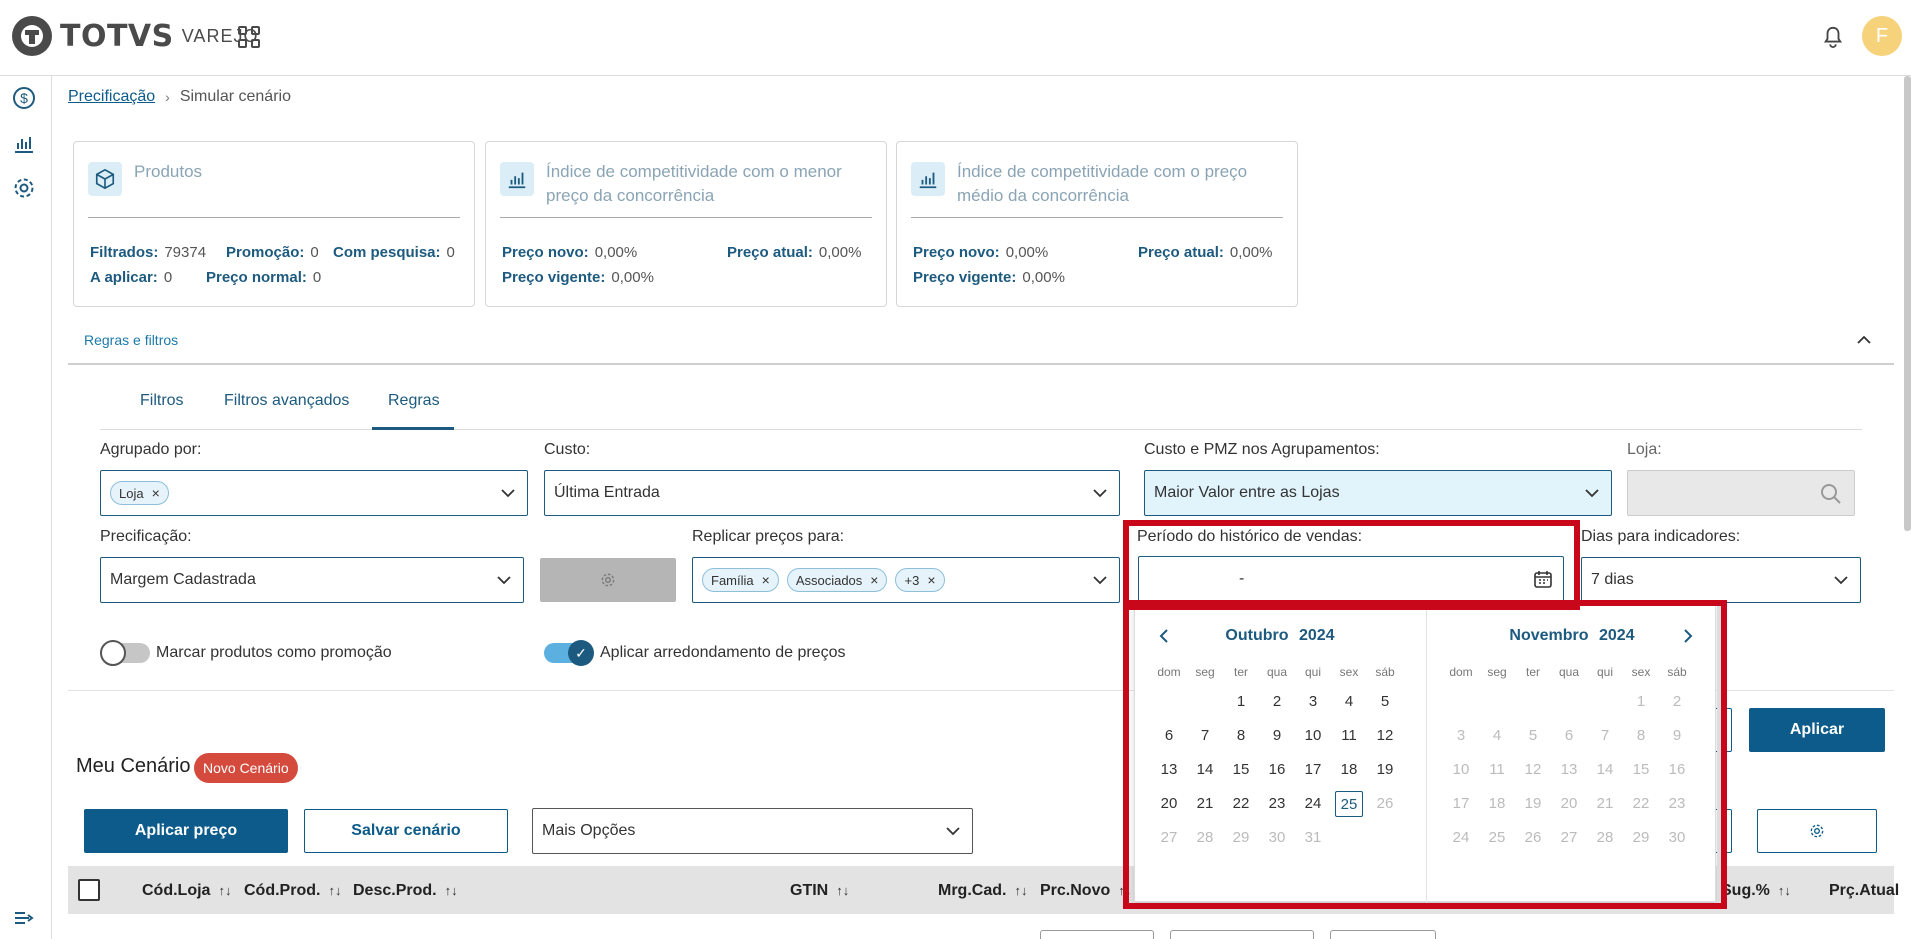  Describe the element at coordinates (264, 277) in the screenshot. I see `stat-normal: Preço normal: 0` at that location.